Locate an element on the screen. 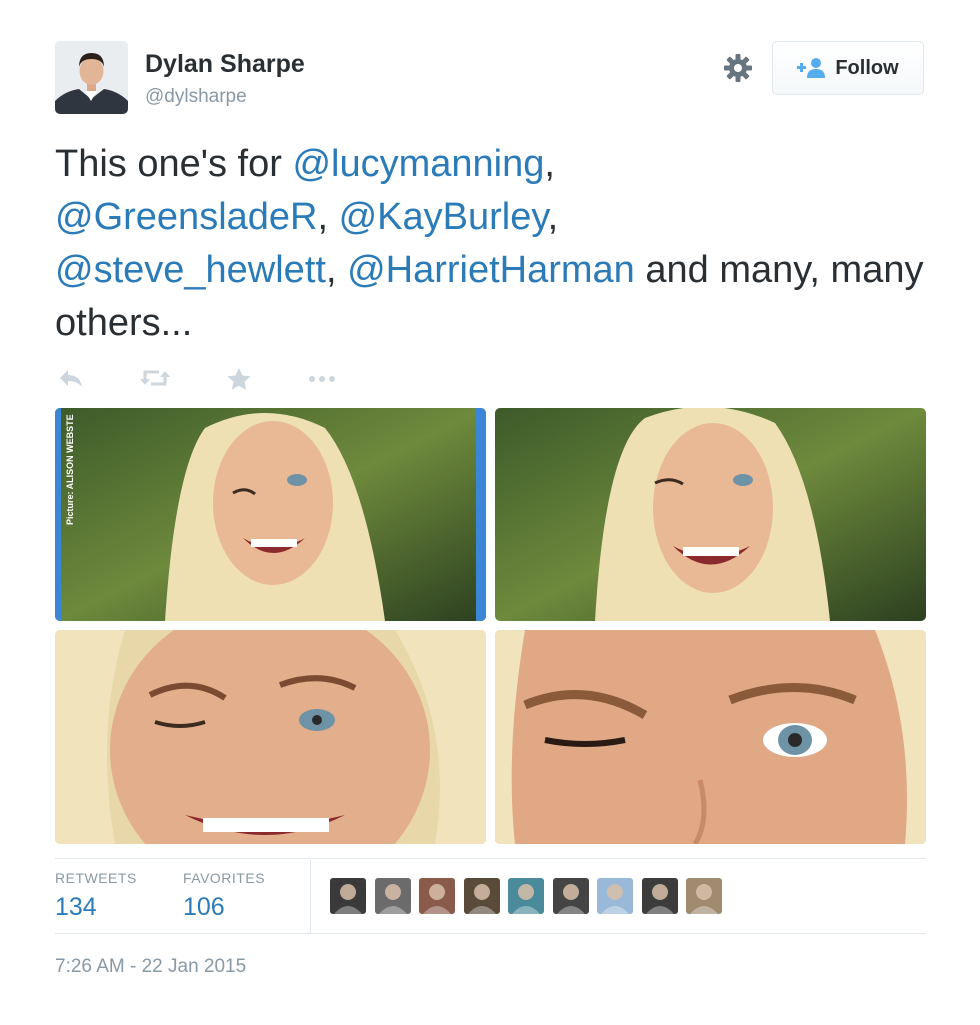 The width and height of the screenshot is (980, 1025). stats-divider-top is located at coordinates (490, 858).